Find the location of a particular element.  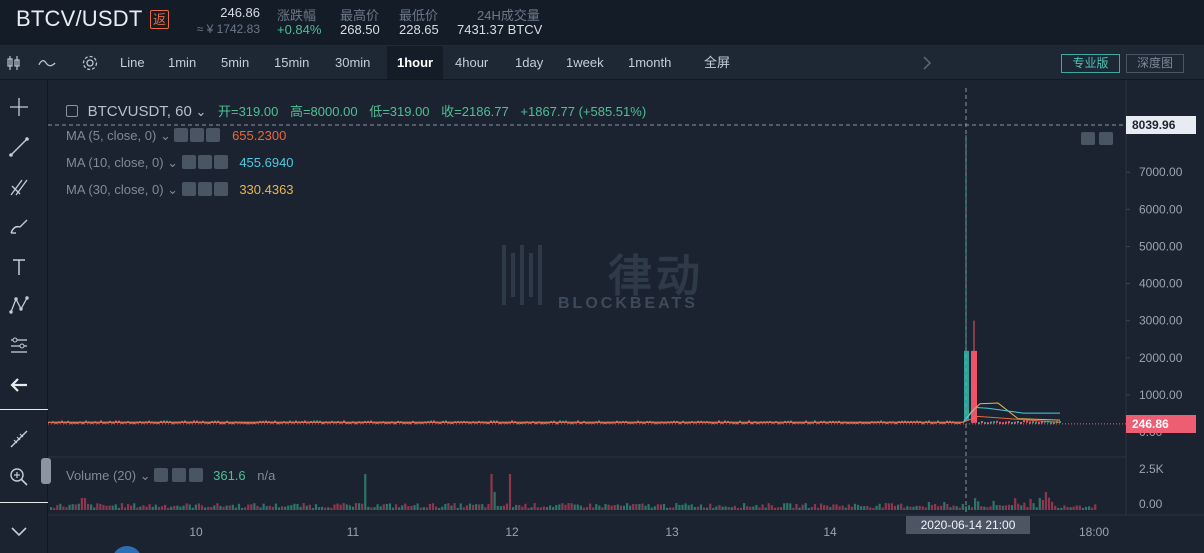

volume-extra: n/a is located at coordinates (266, 475).